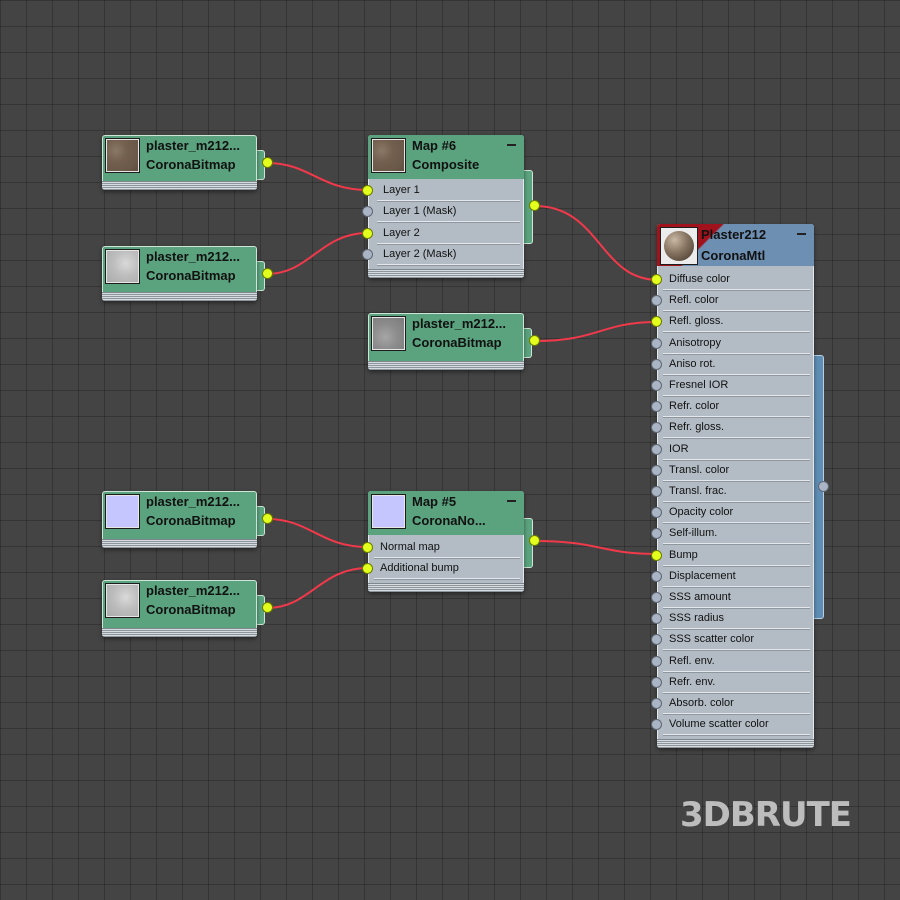 The image size is (900, 900). What do you see at coordinates (736, 619) in the screenshot?
I see `slot-sss-radius: SSS radius` at bounding box center [736, 619].